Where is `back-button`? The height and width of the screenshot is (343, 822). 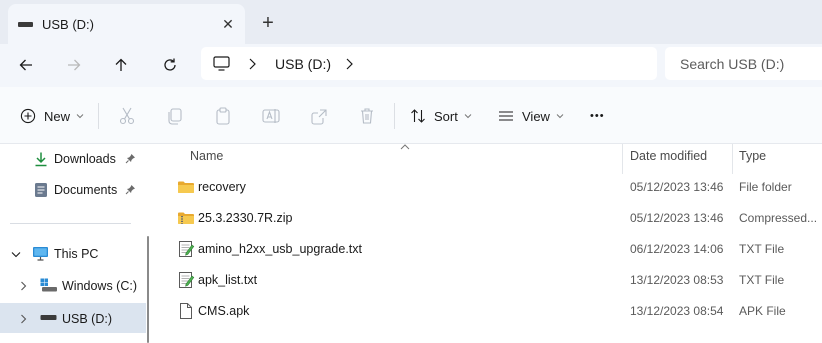
back-button is located at coordinates (26, 65).